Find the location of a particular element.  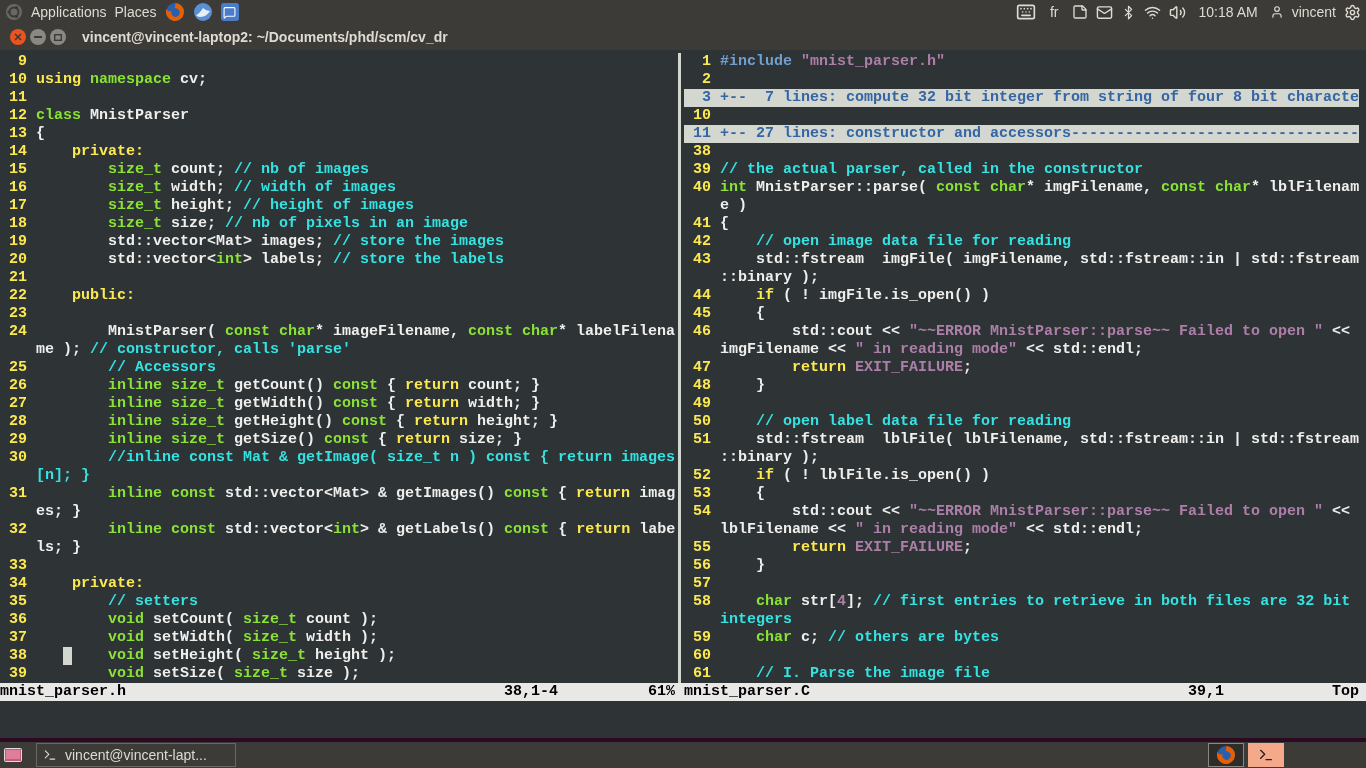

code-line: [n]; } is located at coordinates (63, 476).